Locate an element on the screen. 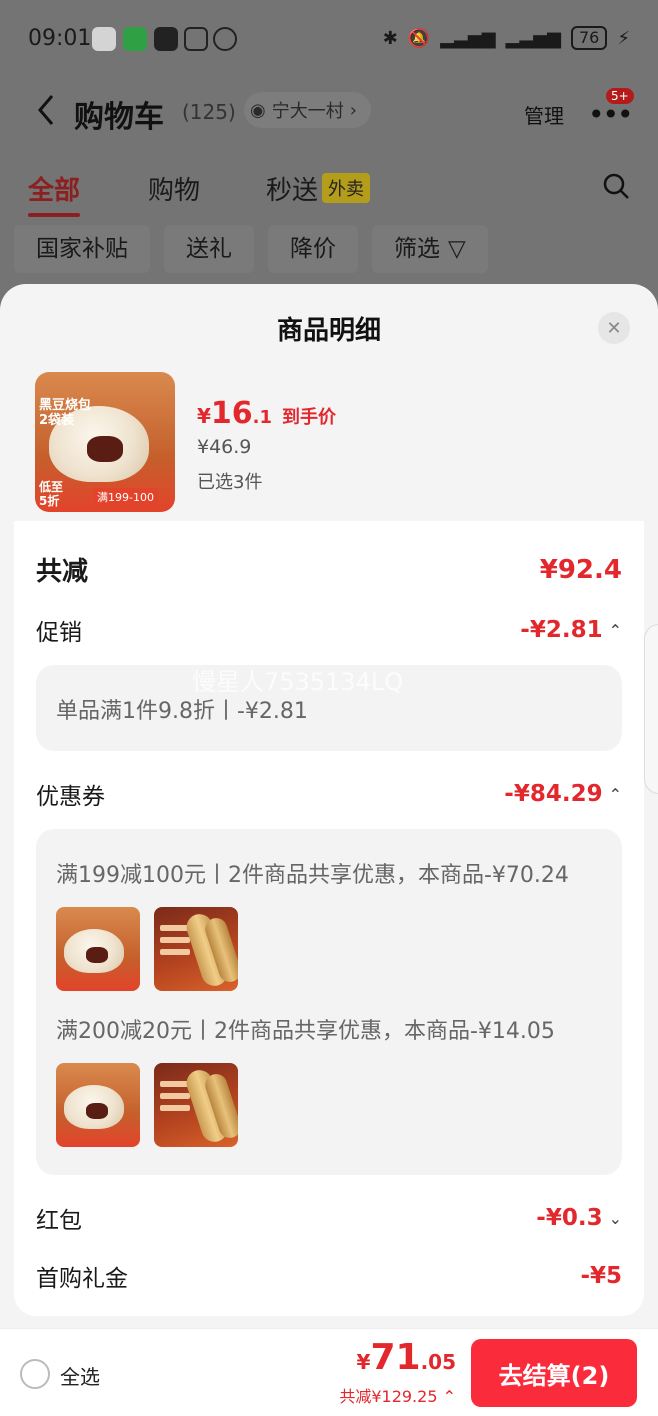 This screenshot has width=658, height=1416. nav-bar: 购物车 (125) ◉ 宁大一村 › 管理 ••• 5+ is located at coordinates (329, 112).